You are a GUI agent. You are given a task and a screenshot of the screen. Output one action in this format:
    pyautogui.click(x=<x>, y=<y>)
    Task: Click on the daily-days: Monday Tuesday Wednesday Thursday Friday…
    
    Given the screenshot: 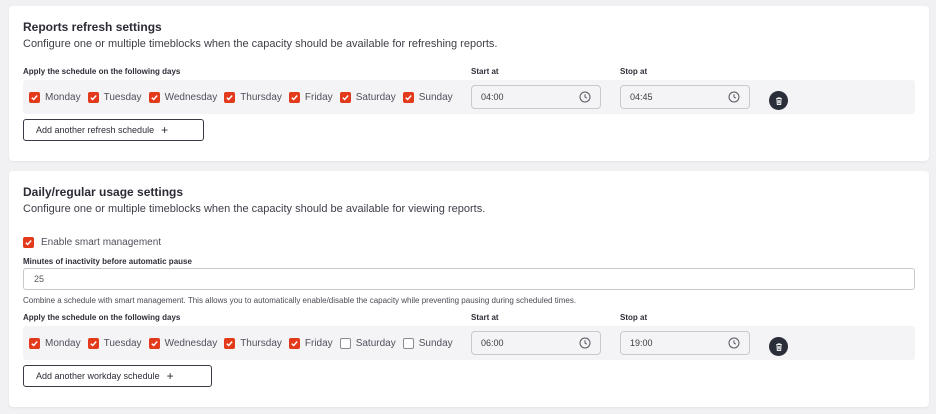 What is the action you would take?
    pyautogui.click(x=244, y=343)
    